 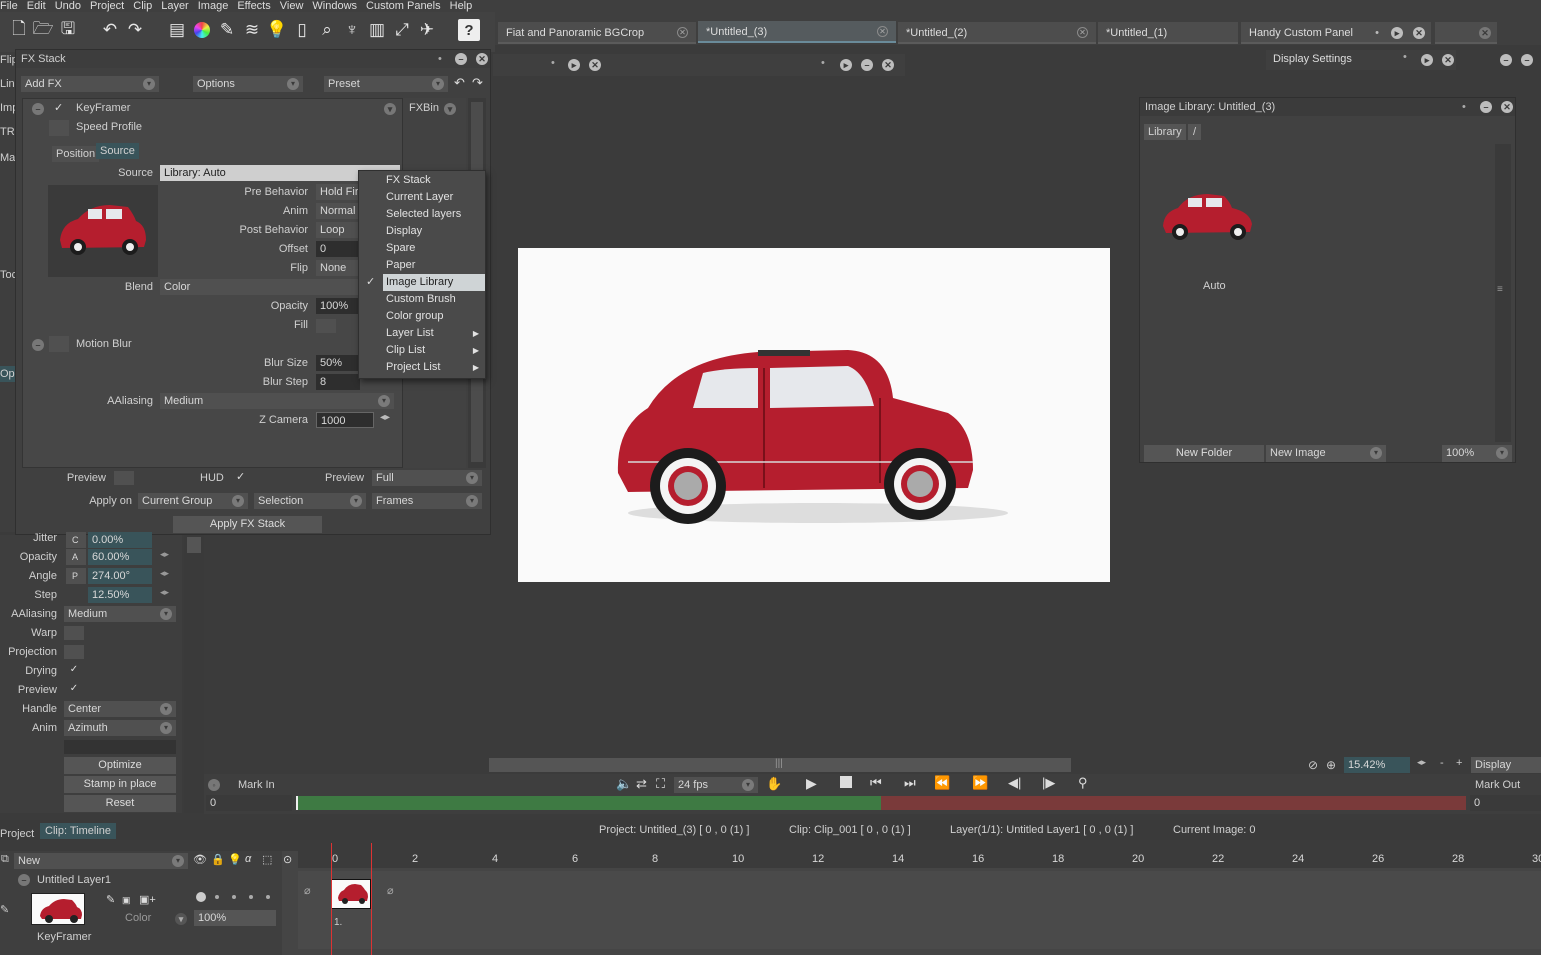 What do you see at coordinates (101, 861) in the screenshot?
I see `new-layer-dropdown: New ▾` at bounding box center [101, 861].